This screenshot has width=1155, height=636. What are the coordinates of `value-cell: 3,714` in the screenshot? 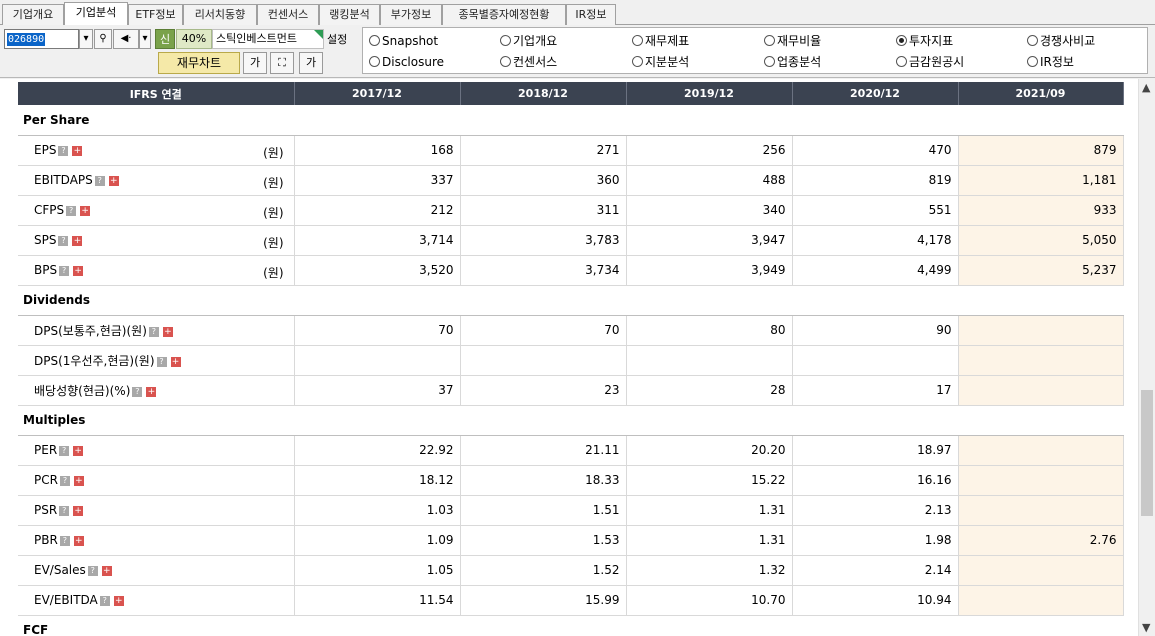 It's located at (377, 240).